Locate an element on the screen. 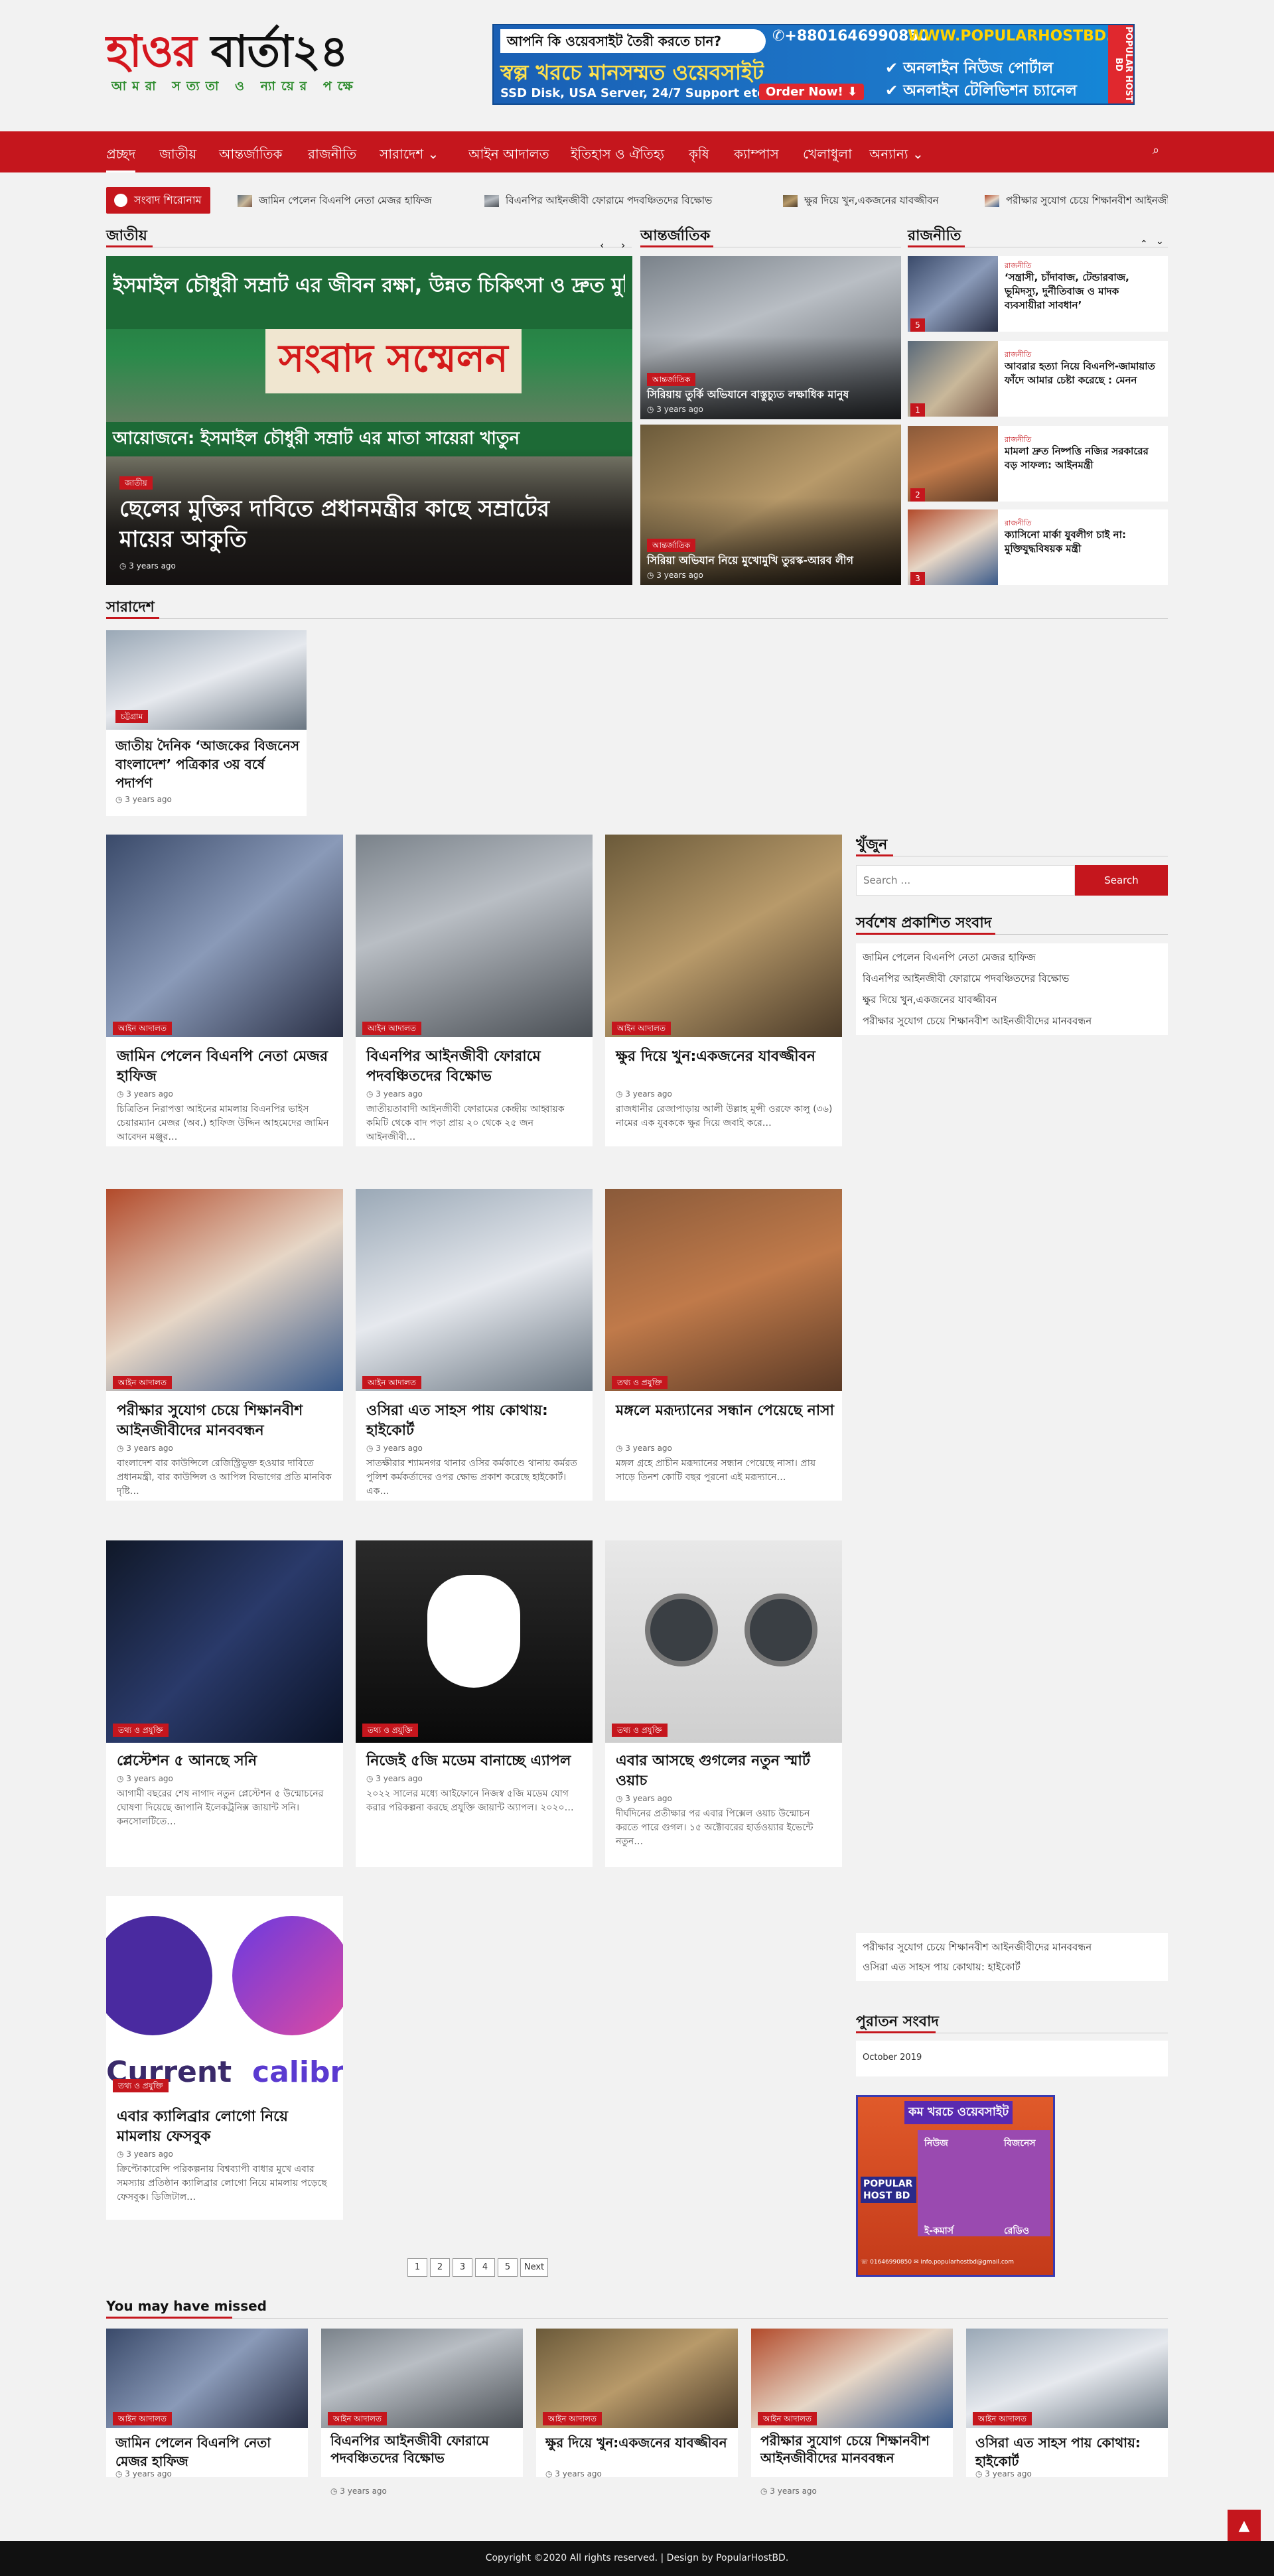 The width and height of the screenshot is (1274, 2576). page-link: 2 is located at coordinates (440, 2267).